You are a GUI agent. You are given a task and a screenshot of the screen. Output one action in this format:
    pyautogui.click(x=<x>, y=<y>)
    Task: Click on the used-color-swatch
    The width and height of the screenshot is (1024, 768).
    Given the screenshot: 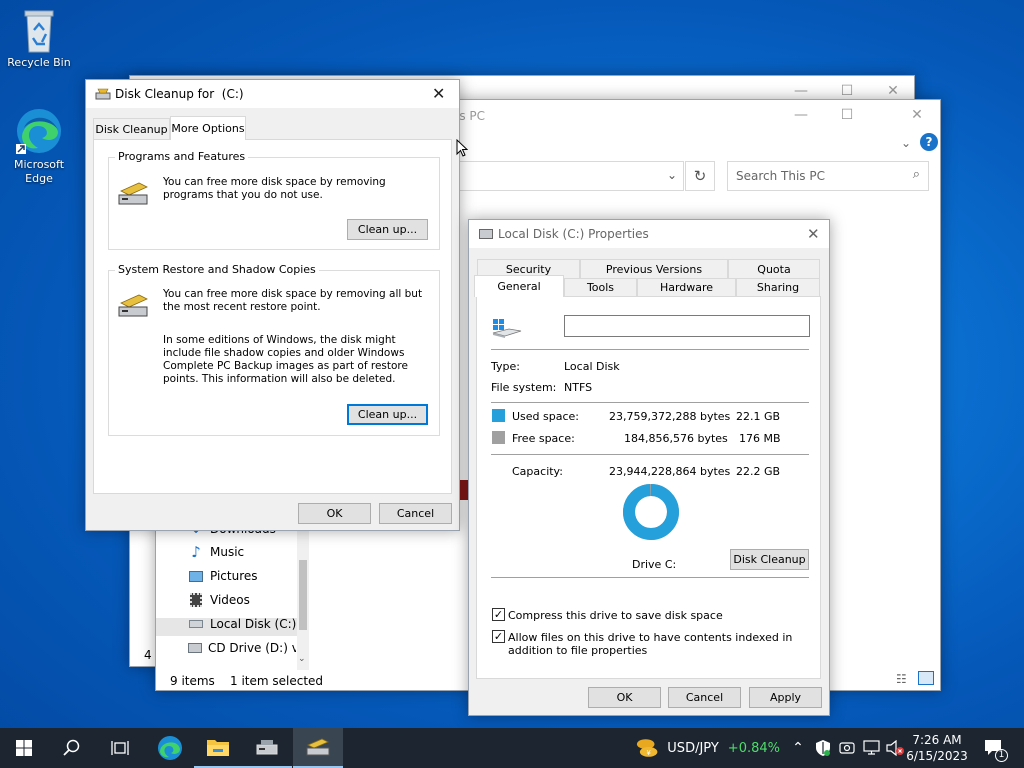 What is the action you would take?
    pyautogui.click(x=498, y=415)
    